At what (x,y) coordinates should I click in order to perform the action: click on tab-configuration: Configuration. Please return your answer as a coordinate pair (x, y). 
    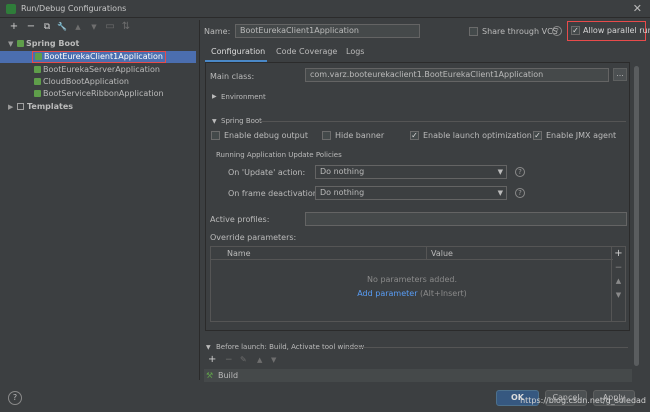
    Looking at the image, I should click on (238, 51).